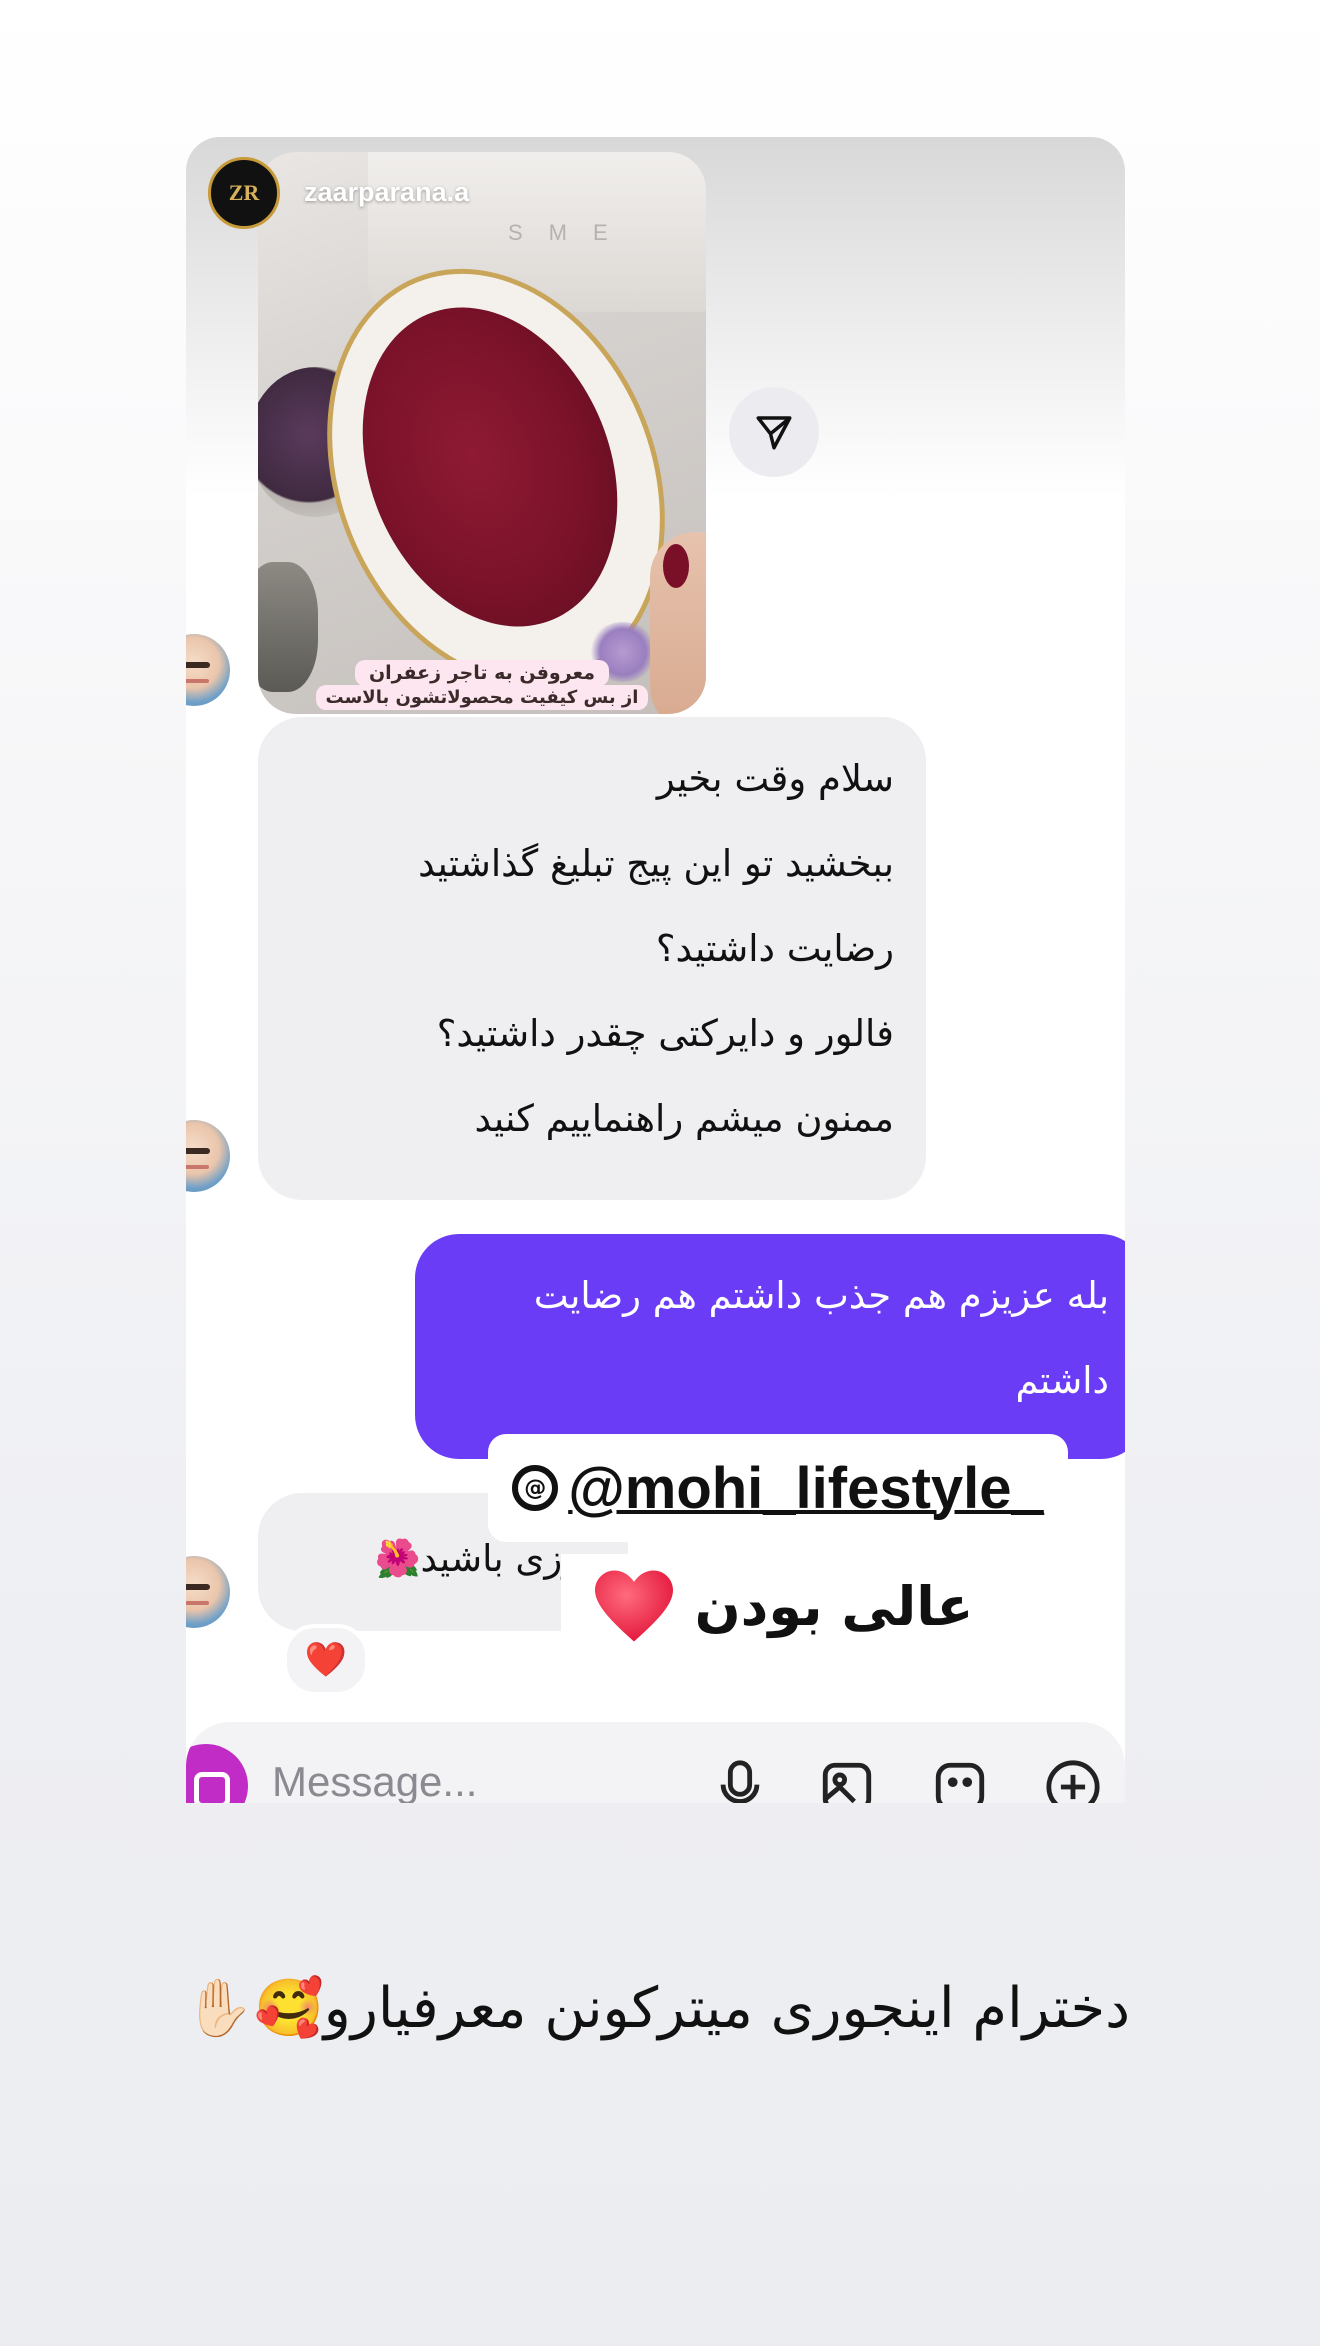  I want to click on post-caption-line2: از بس کیفیت محصولاتشون بالاست, so click(482, 697).